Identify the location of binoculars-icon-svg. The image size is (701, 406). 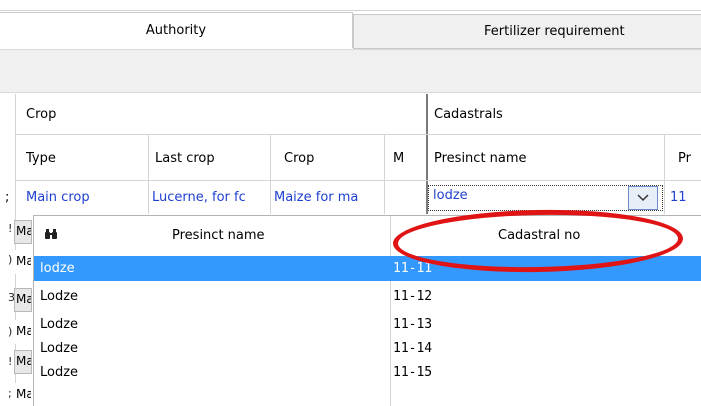
(51, 234).